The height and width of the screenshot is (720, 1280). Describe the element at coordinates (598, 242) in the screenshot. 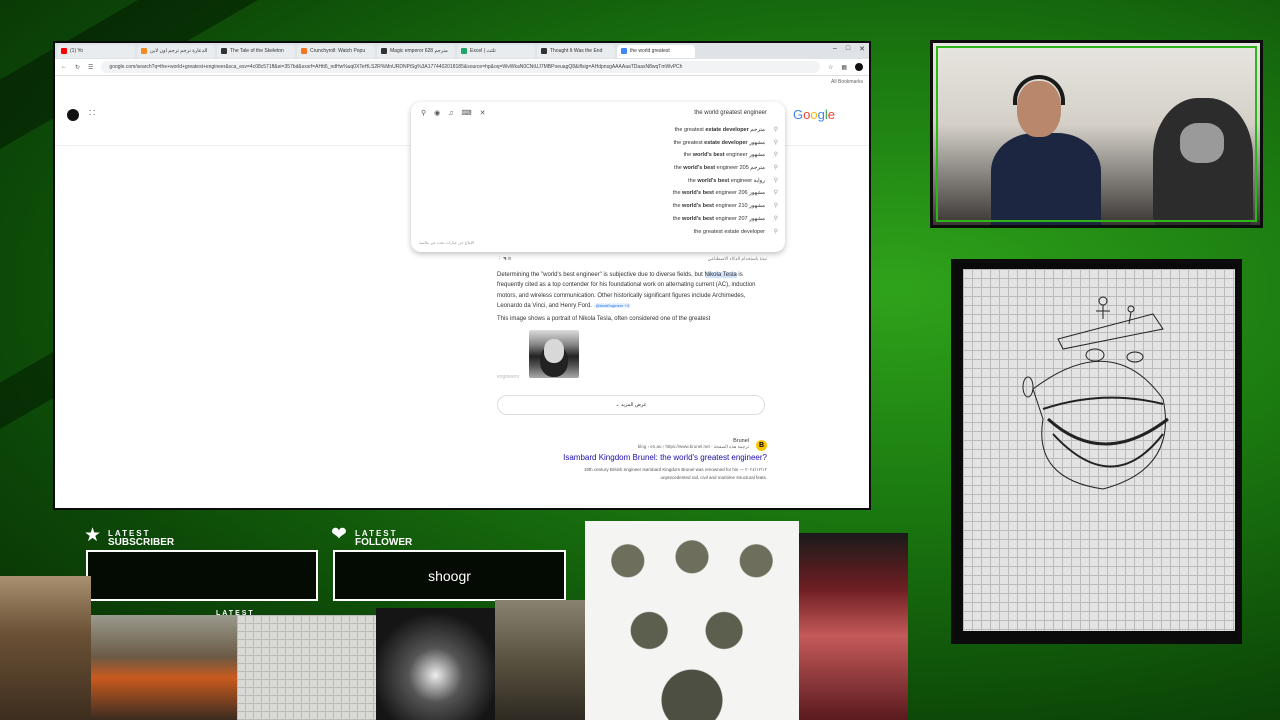

I see `report-inappropriate-link: الإبلاغ عن عبارات بحث غير ملائمة` at that location.